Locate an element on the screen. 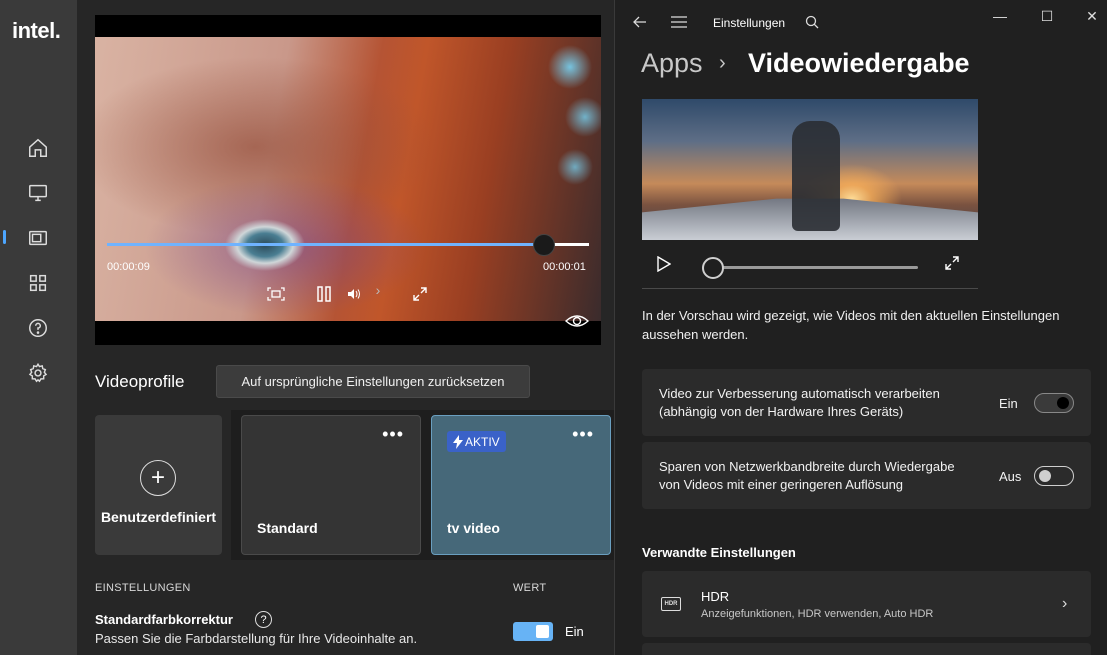 This screenshot has height=655, width=1107. profile-card-standard: ••• Standard is located at coordinates (331, 485).